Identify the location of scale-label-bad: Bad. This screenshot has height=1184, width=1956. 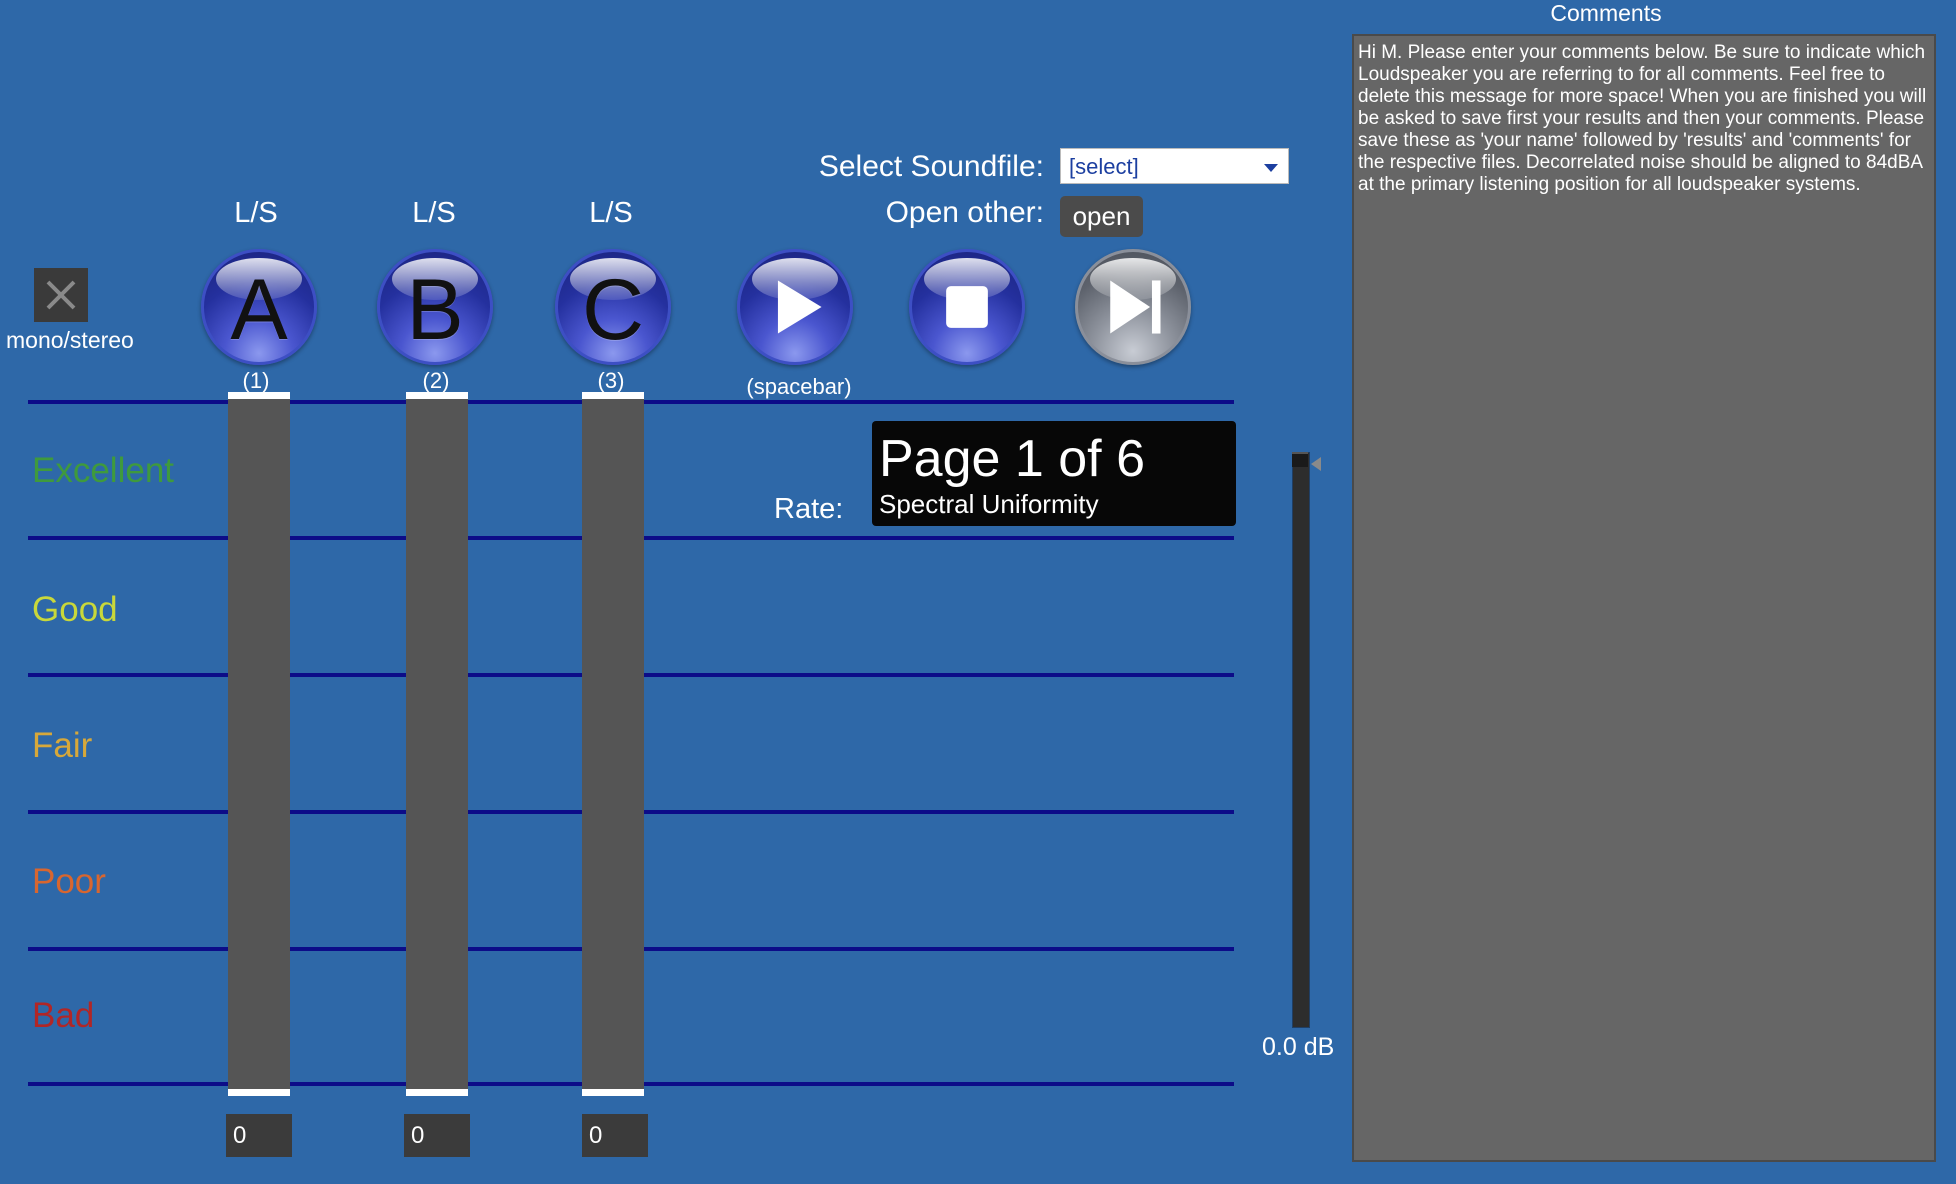
(63, 1015).